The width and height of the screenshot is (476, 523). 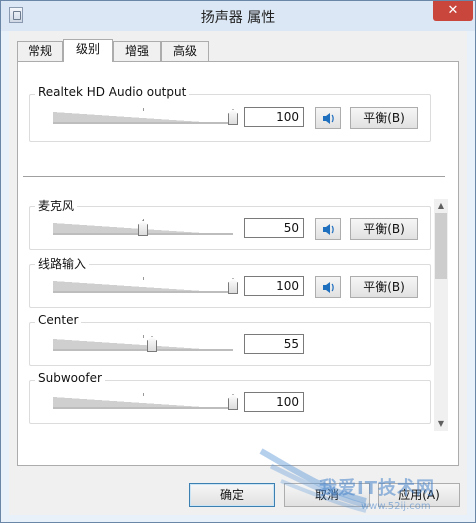 I want to click on subwoofer-label: Subwoofer, so click(x=70, y=378).